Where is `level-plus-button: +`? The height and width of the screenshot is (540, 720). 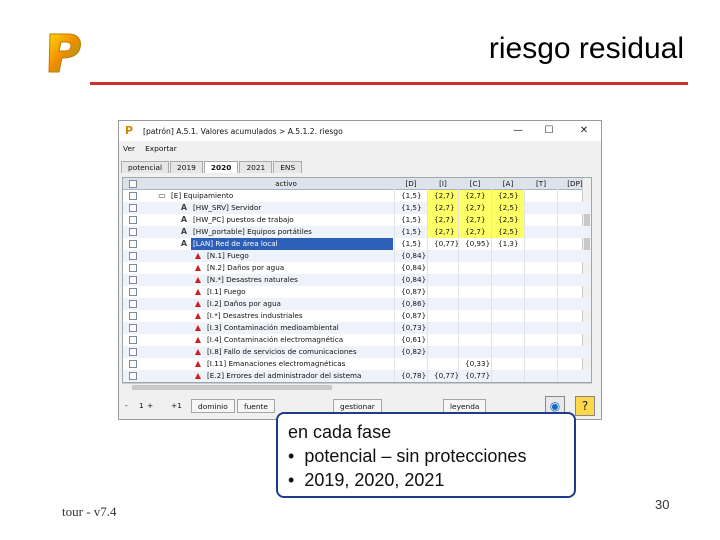 level-plus-button: + is located at coordinates (150, 406).